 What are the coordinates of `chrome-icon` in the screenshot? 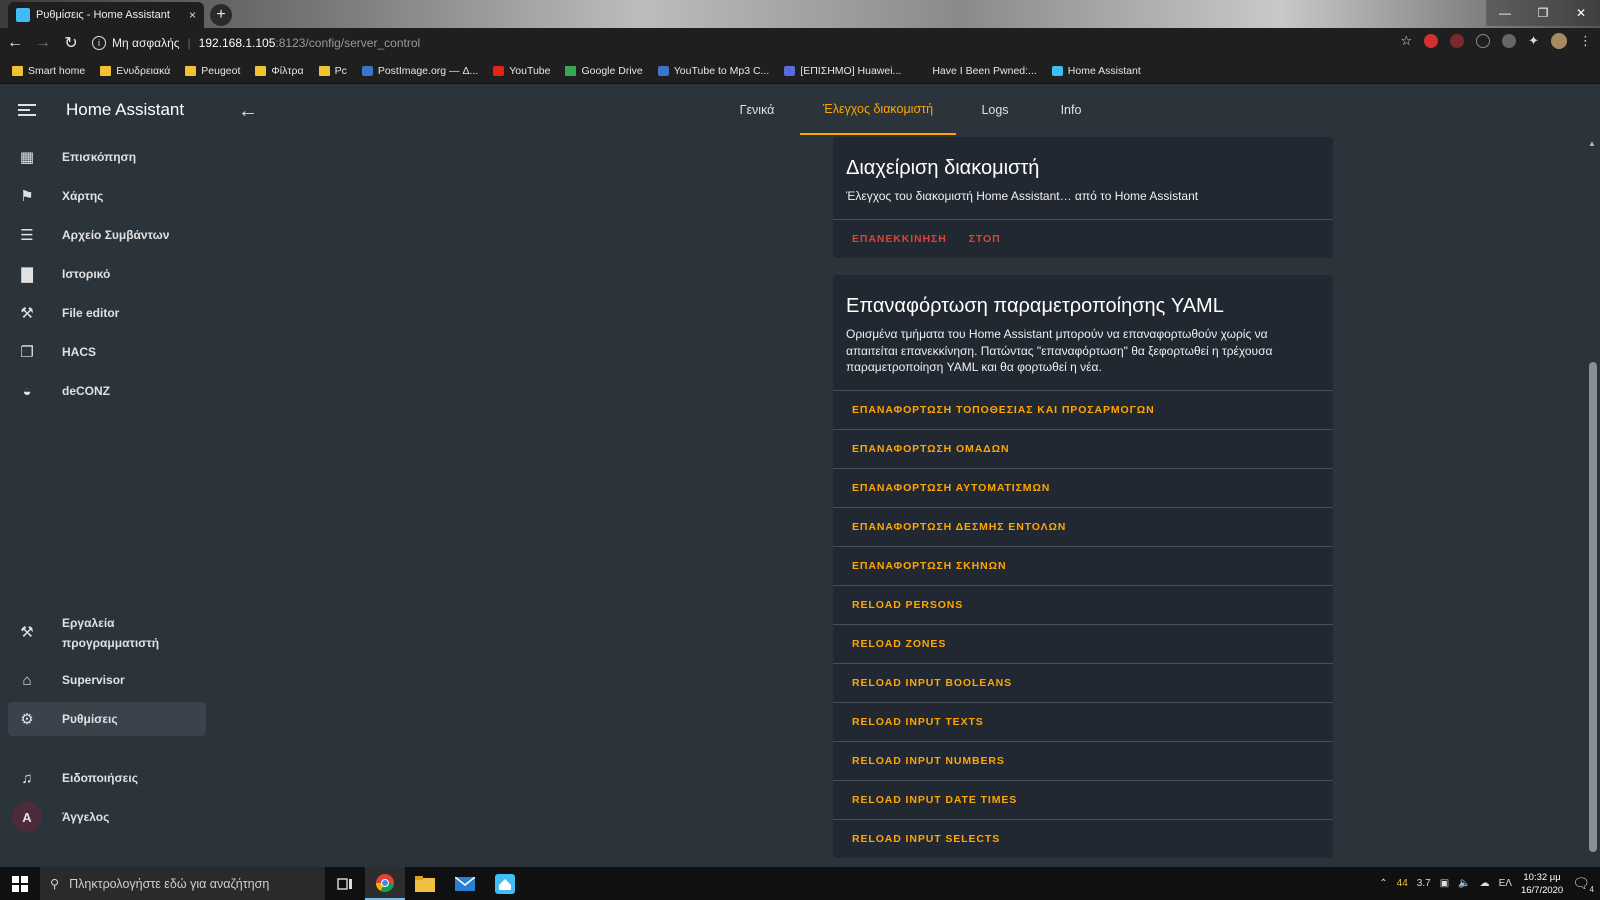 It's located at (385, 883).